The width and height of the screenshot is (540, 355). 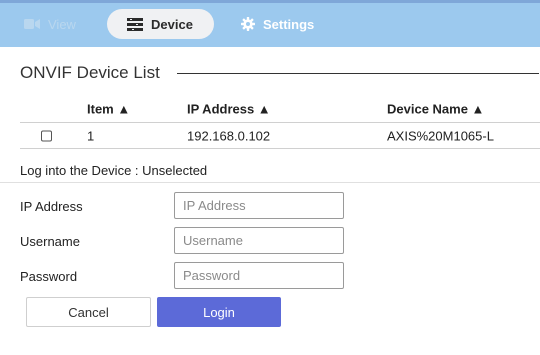 I want to click on table-row: 1 192.168.0.102 AXIS%20M1065-L, so click(x=280, y=136).